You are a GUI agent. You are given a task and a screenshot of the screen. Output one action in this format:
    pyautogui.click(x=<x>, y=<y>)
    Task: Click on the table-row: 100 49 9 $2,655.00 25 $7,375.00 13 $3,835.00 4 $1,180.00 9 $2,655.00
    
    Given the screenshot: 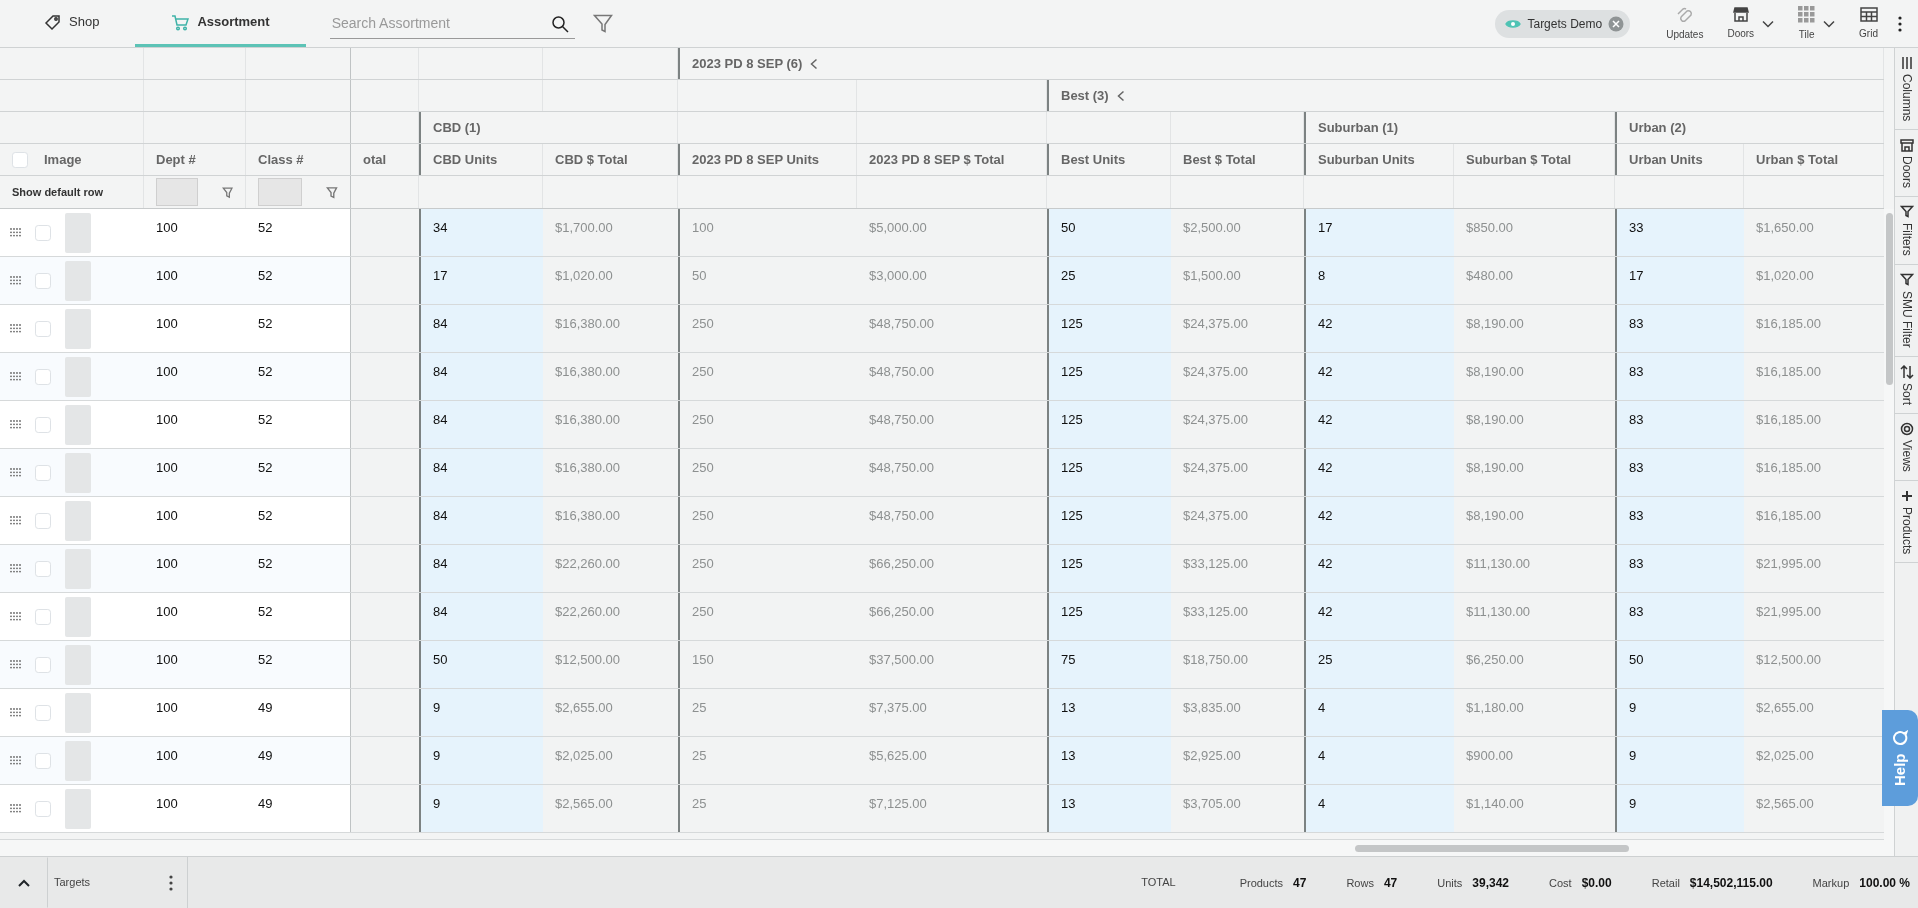 What is the action you would take?
    pyautogui.click(x=942, y=713)
    